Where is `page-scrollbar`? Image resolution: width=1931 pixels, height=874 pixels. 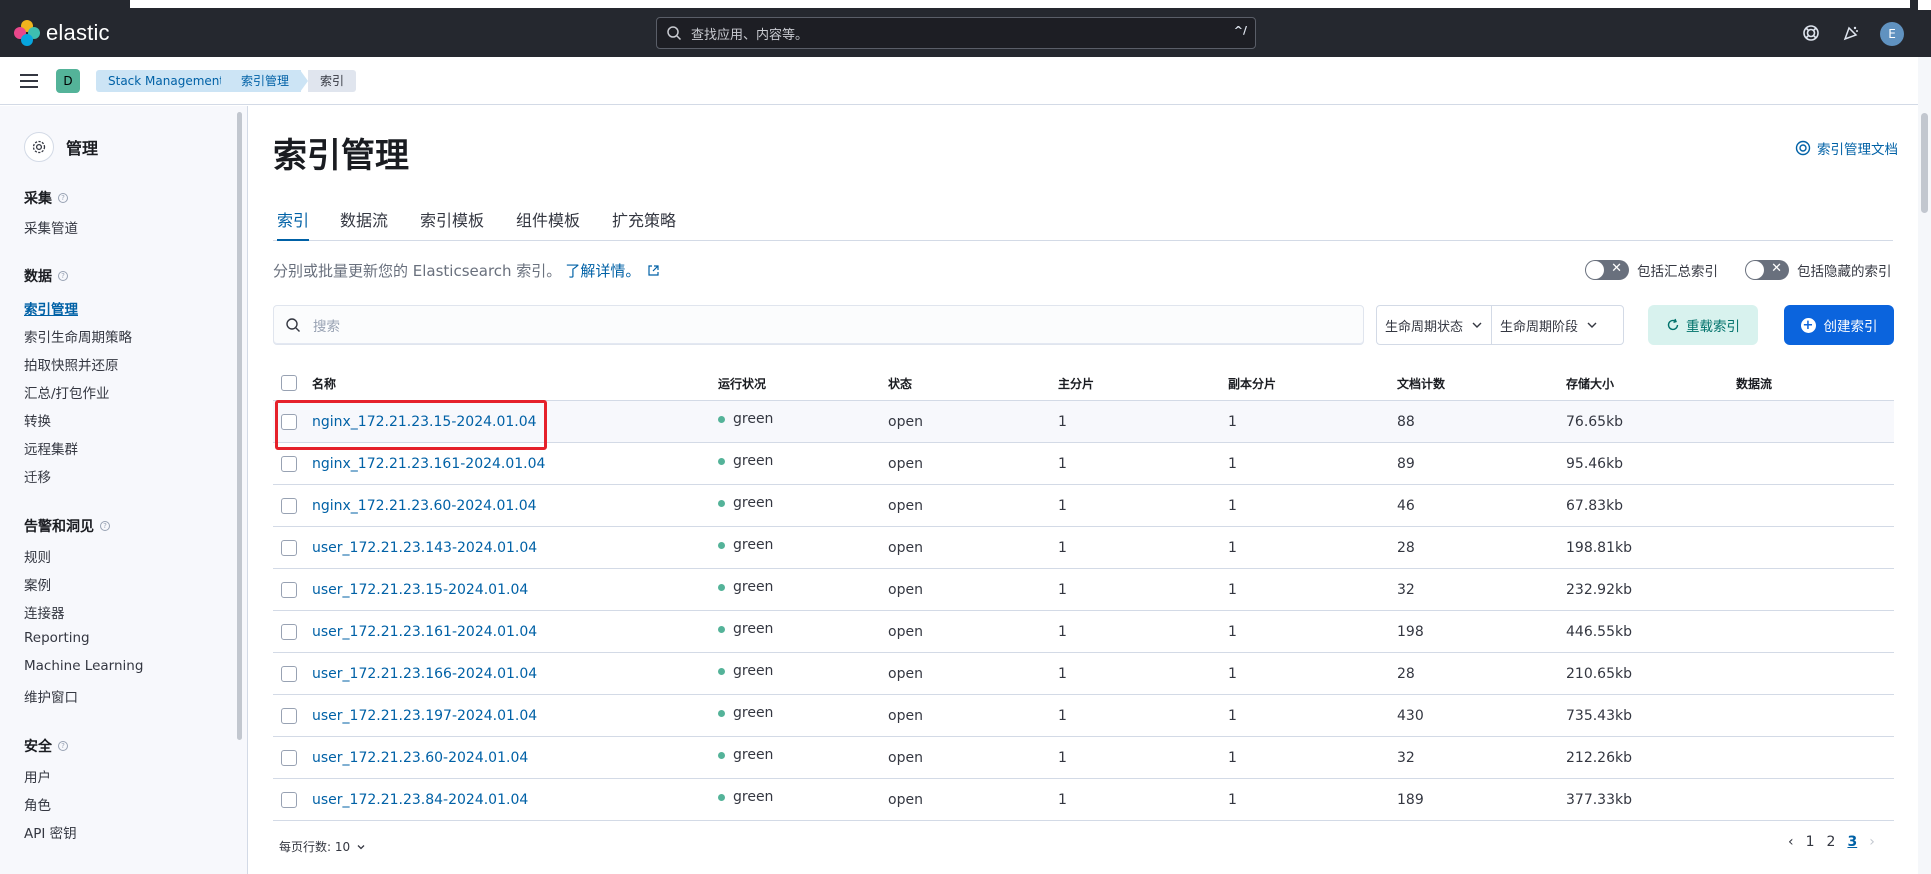
page-scrollbar is located at coordinates (1924, 465).